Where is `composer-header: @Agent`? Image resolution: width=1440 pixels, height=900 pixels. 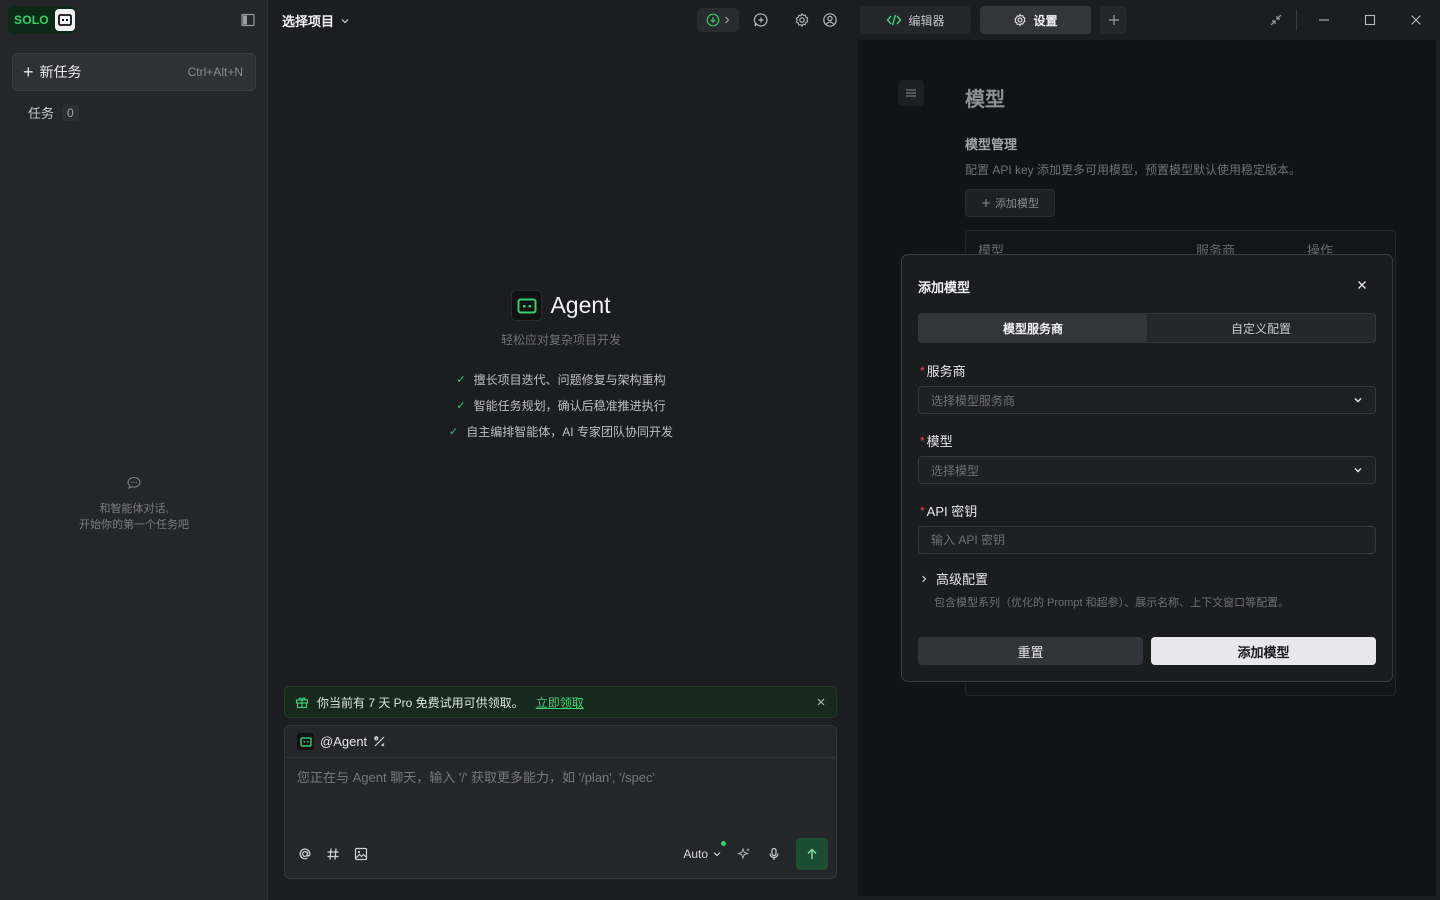 composer-header: @Agent is located at coordinates (560, 742).